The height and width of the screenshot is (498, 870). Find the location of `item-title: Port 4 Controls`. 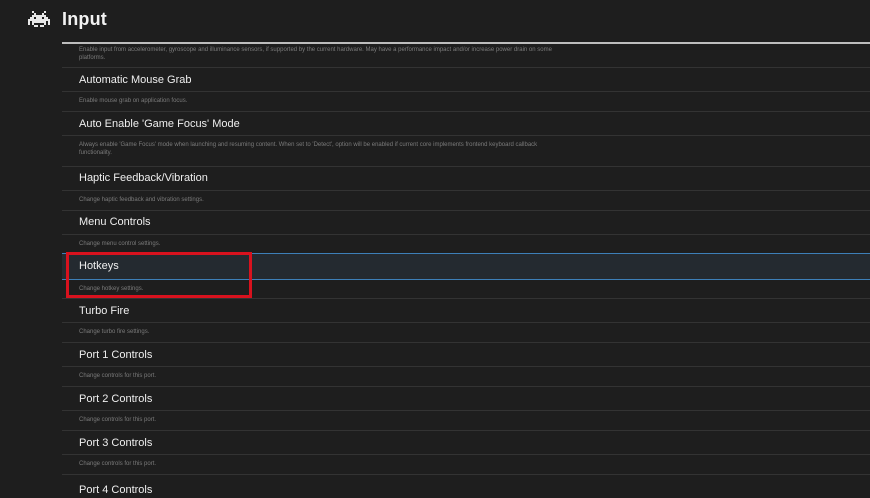

item-title: Port 4 Controls is located at coordinates (116, 490).